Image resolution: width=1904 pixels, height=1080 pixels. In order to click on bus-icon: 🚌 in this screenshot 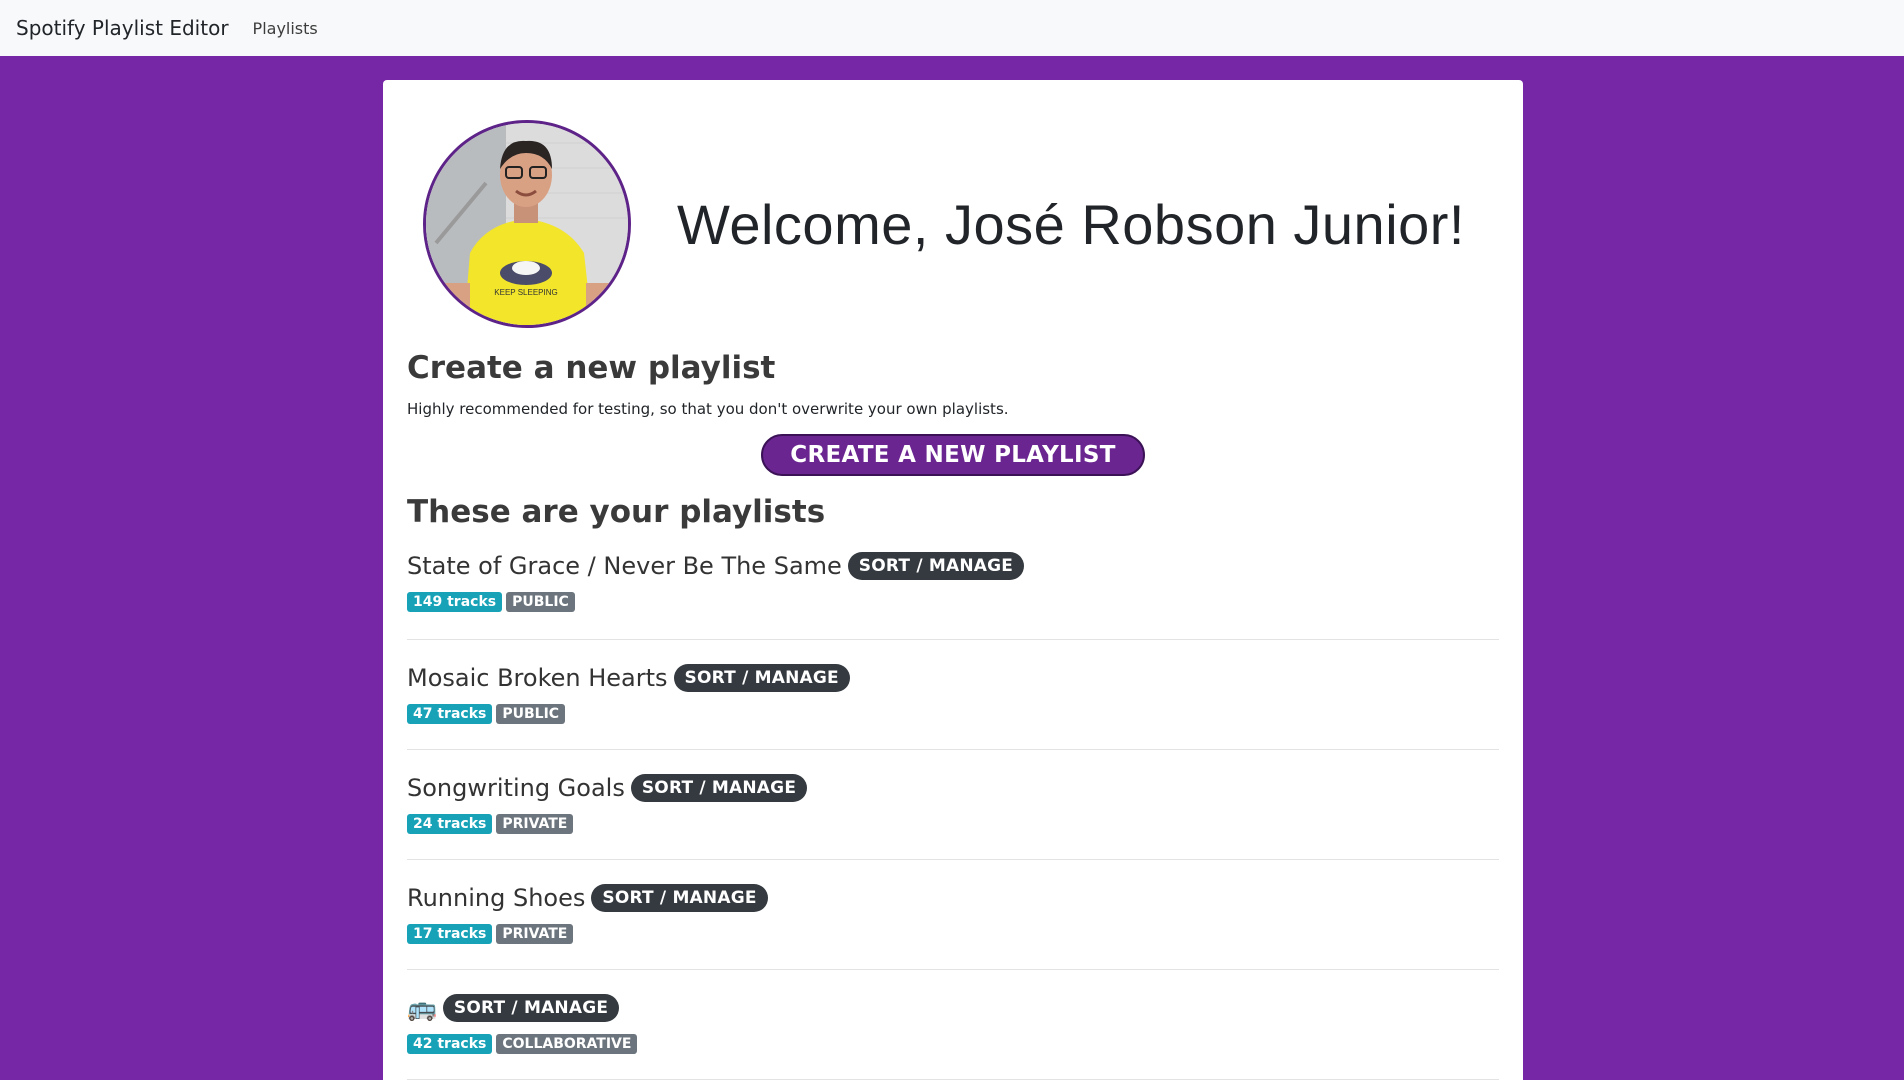, I will do `click(422, 1008)`.